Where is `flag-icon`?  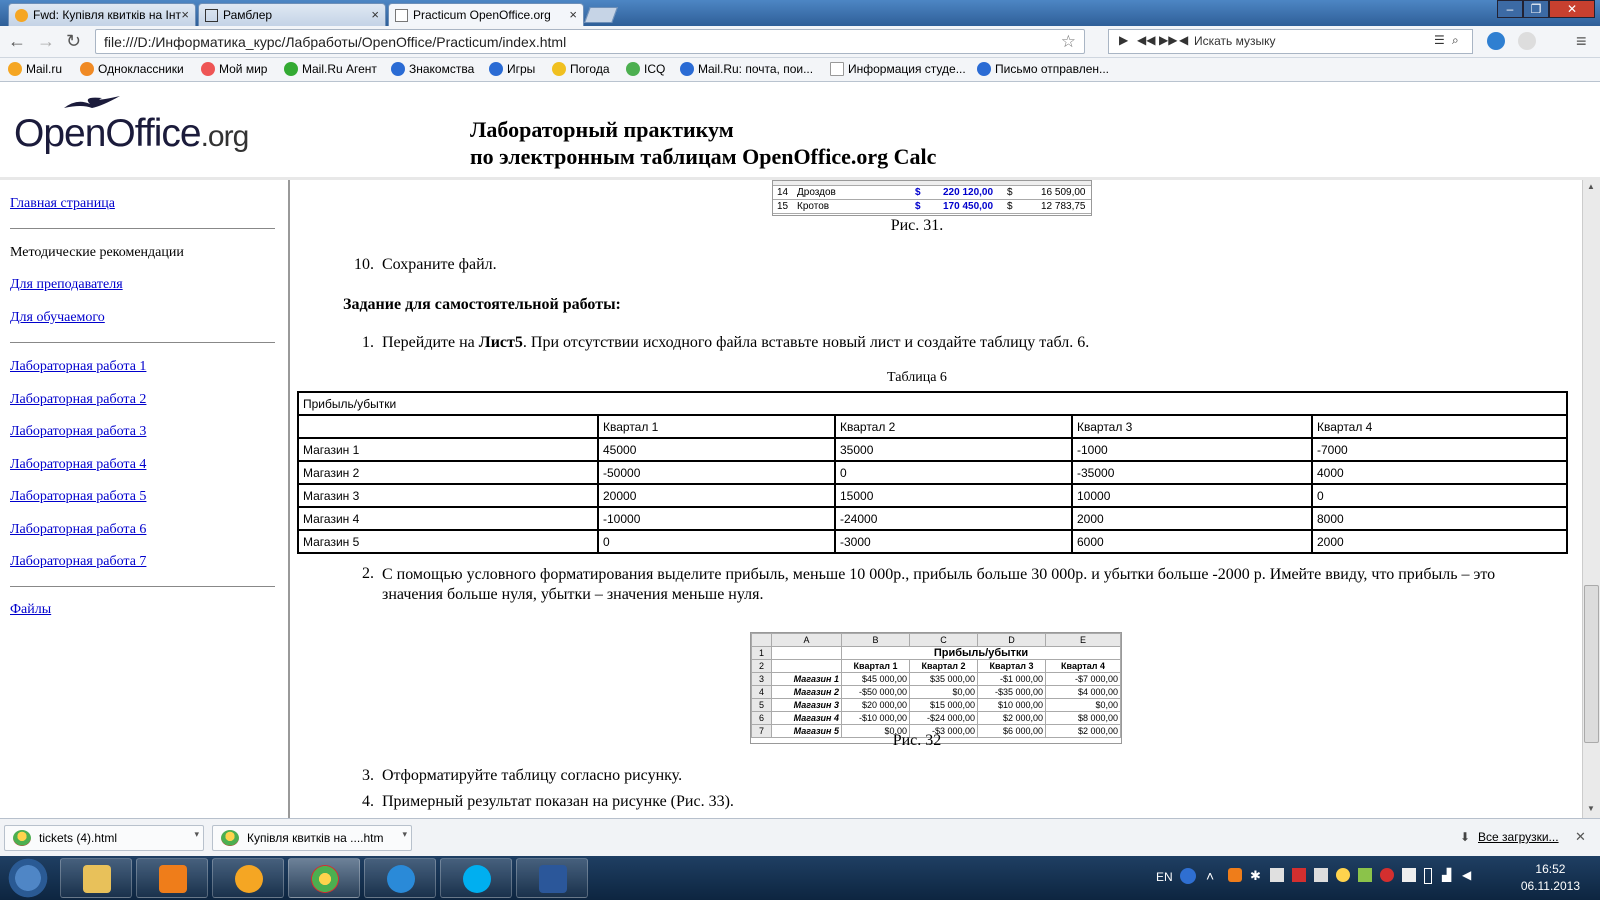
flag-icon is located at coordinates (1277, 875).